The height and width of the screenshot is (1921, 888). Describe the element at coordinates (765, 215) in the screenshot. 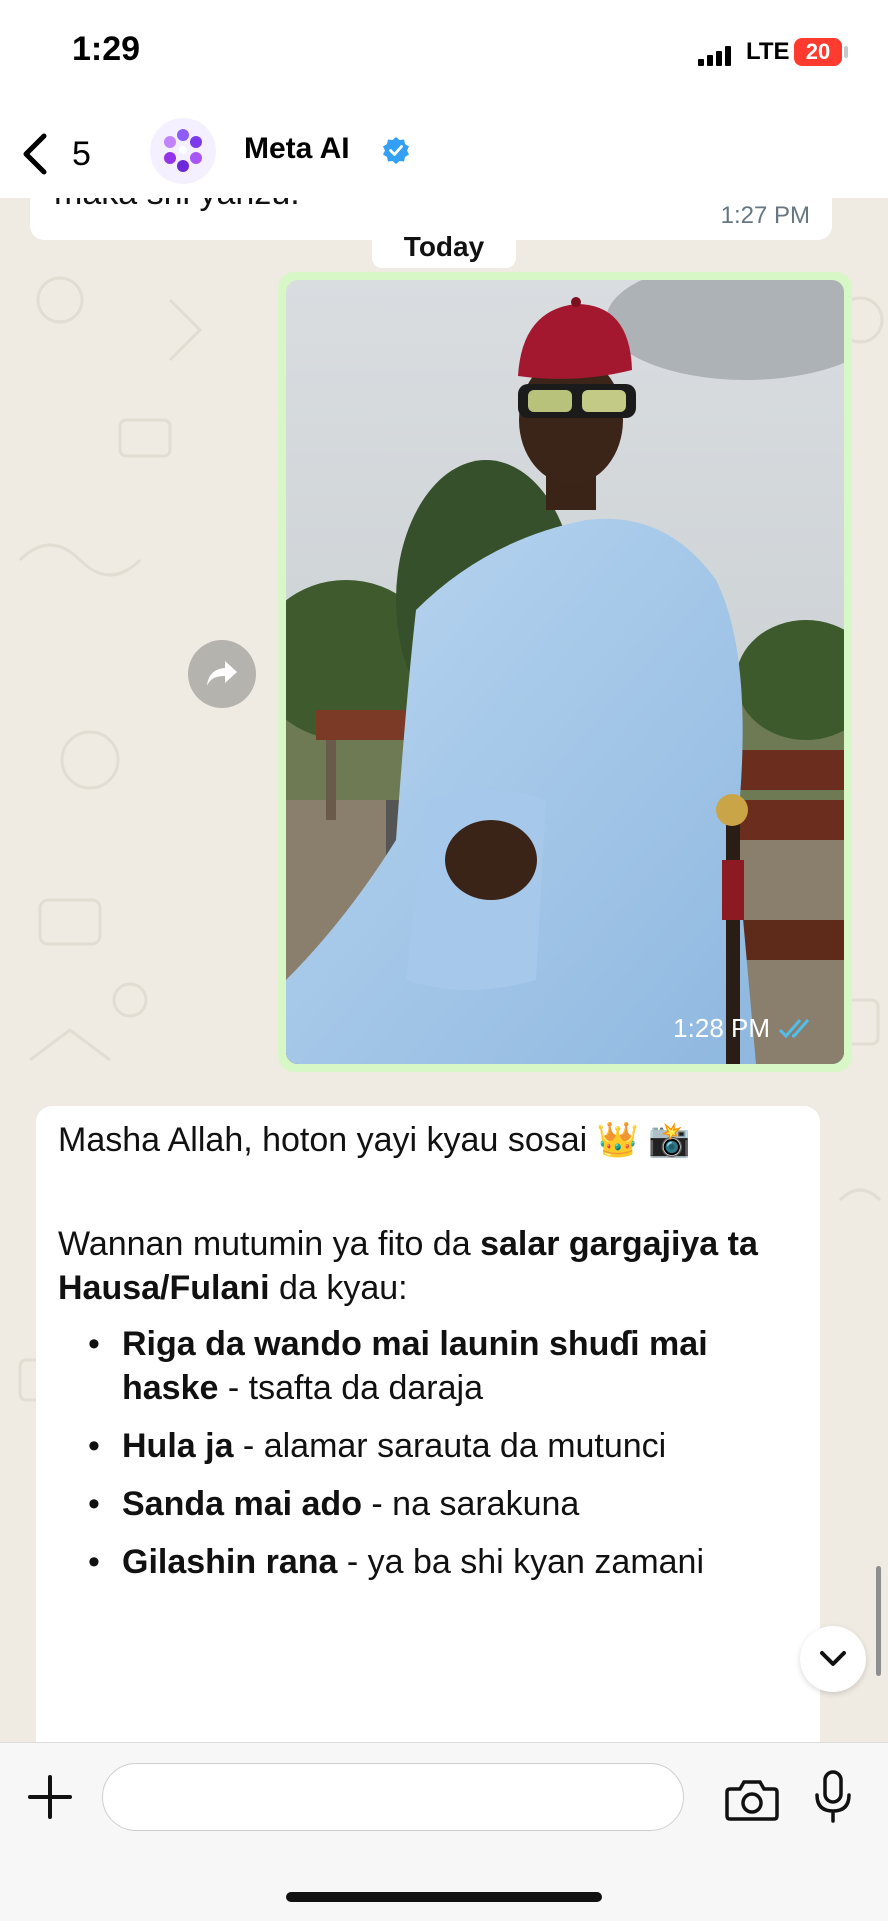

I see `previous-message-time: 1:27 PM` at that location.